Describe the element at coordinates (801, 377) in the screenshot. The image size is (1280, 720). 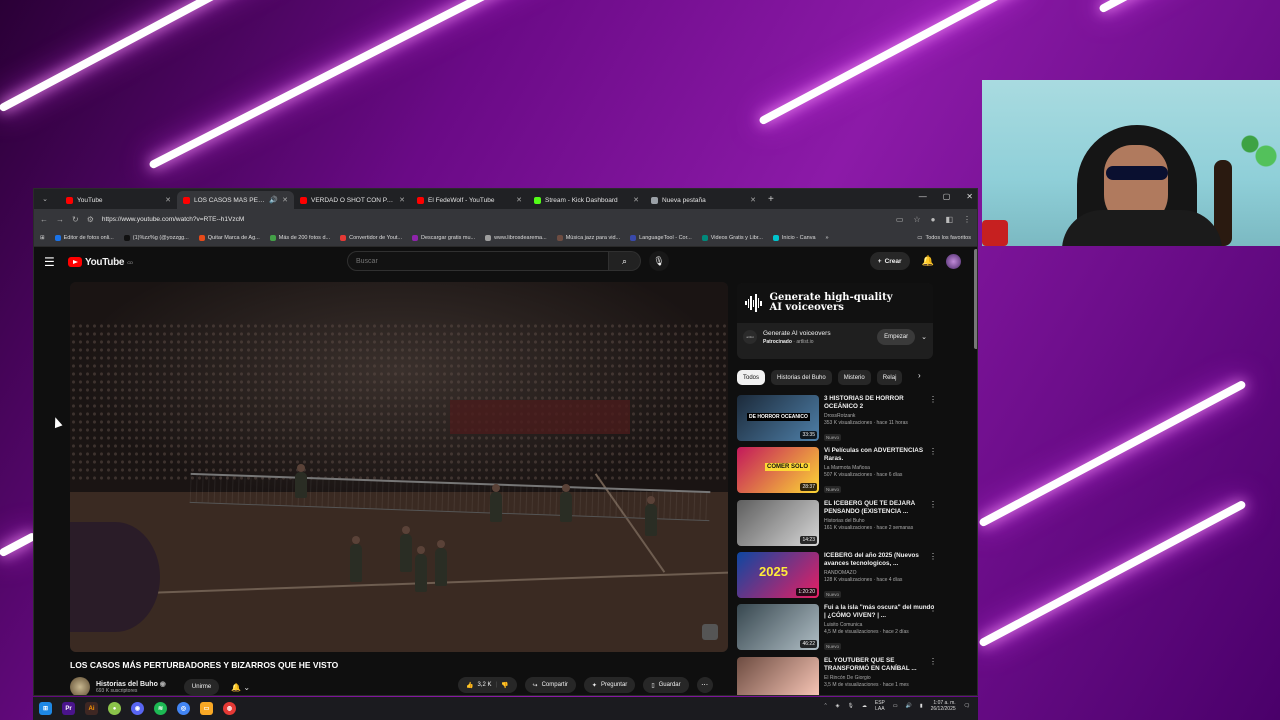
I see `chip-historias: Historias del Buho` at that location.